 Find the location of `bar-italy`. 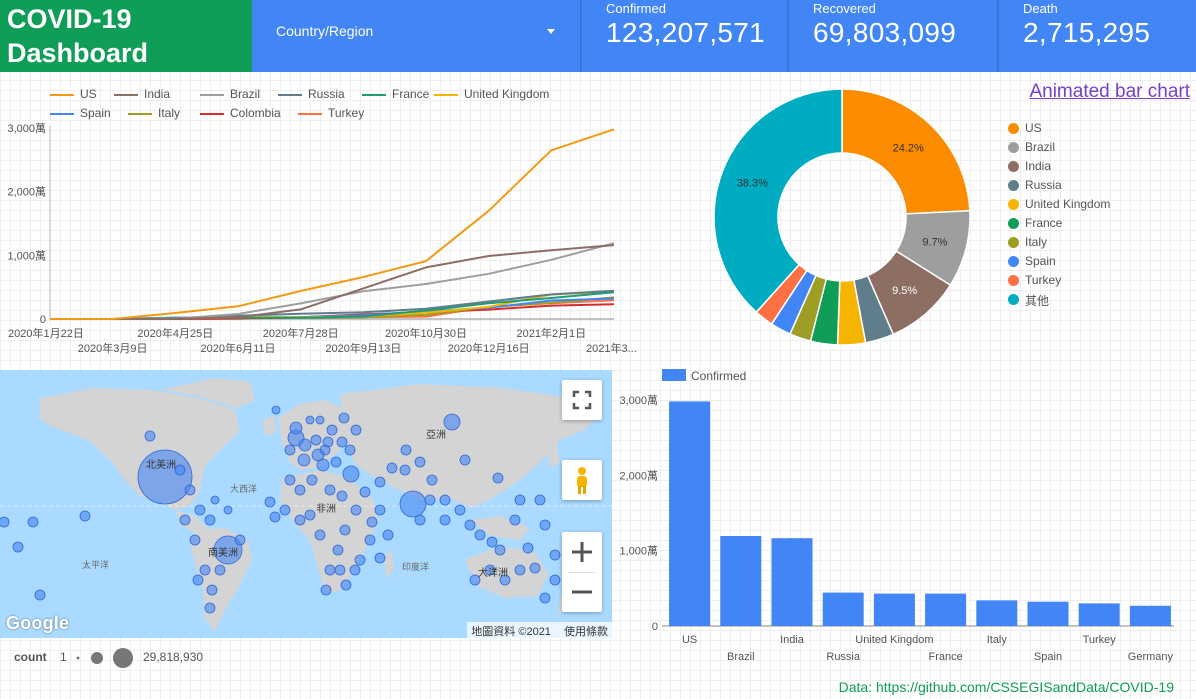

bar-italy is located at coordinates (997, 613).